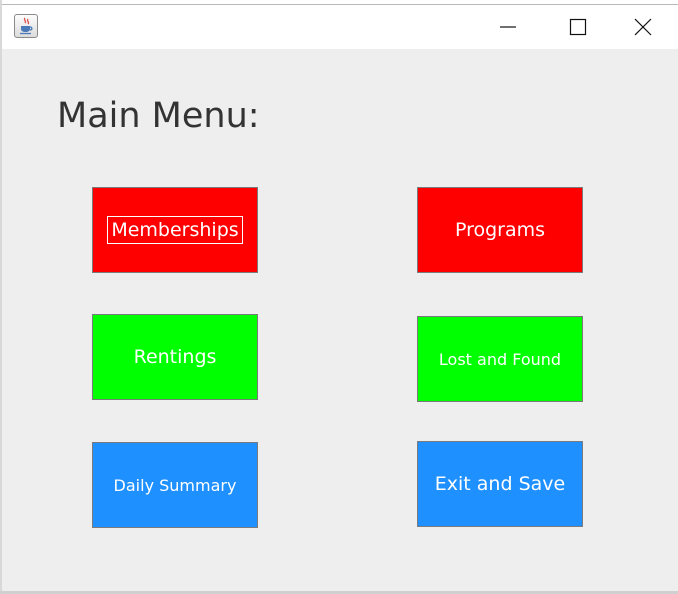  I want to click on exit-and-save-label: Exit and Save, so click(500, 484).